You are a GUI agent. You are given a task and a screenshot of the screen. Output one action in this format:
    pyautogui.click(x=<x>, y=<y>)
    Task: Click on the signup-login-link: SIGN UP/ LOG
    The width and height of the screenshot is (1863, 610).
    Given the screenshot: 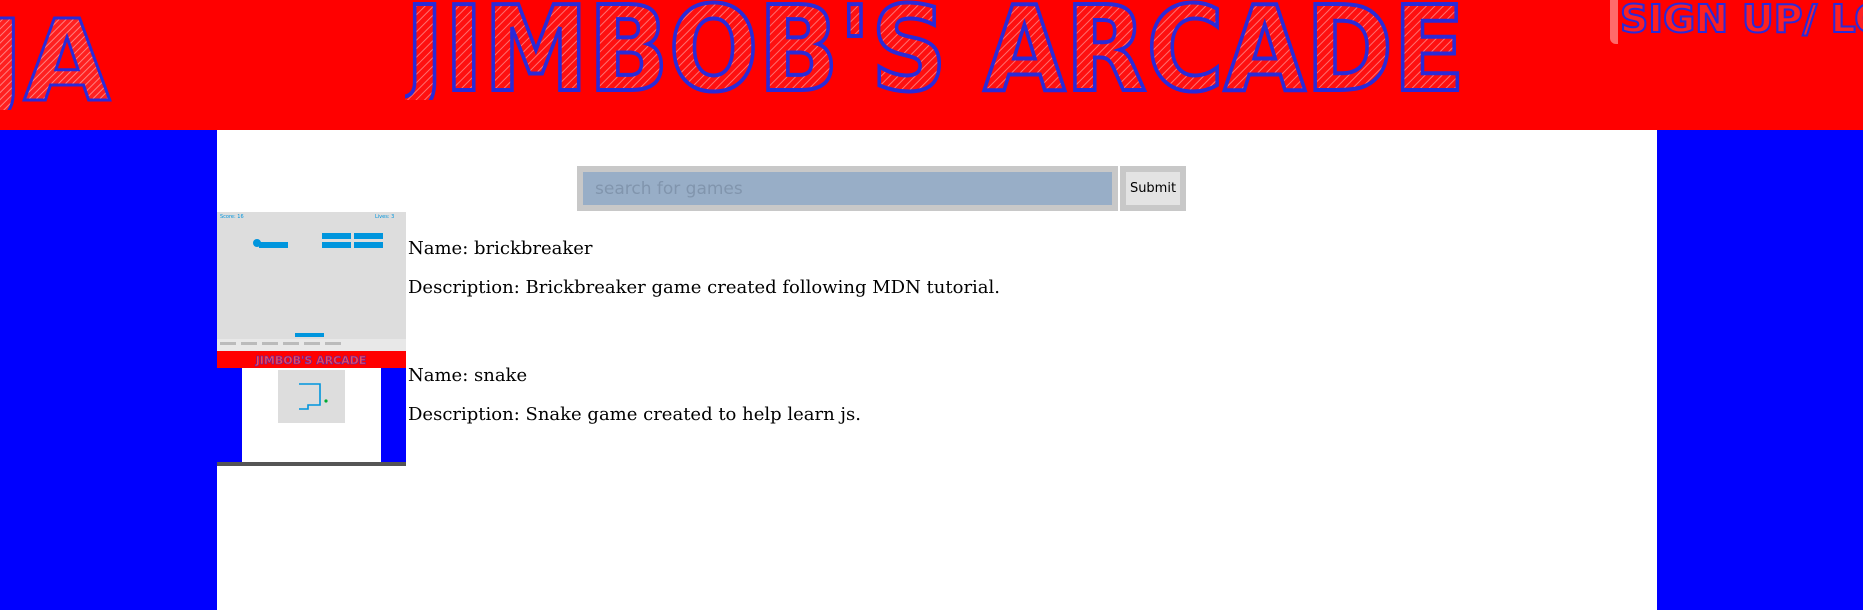 What is the action you would take?
    pyautogui.click(x=1740, y=20)
    